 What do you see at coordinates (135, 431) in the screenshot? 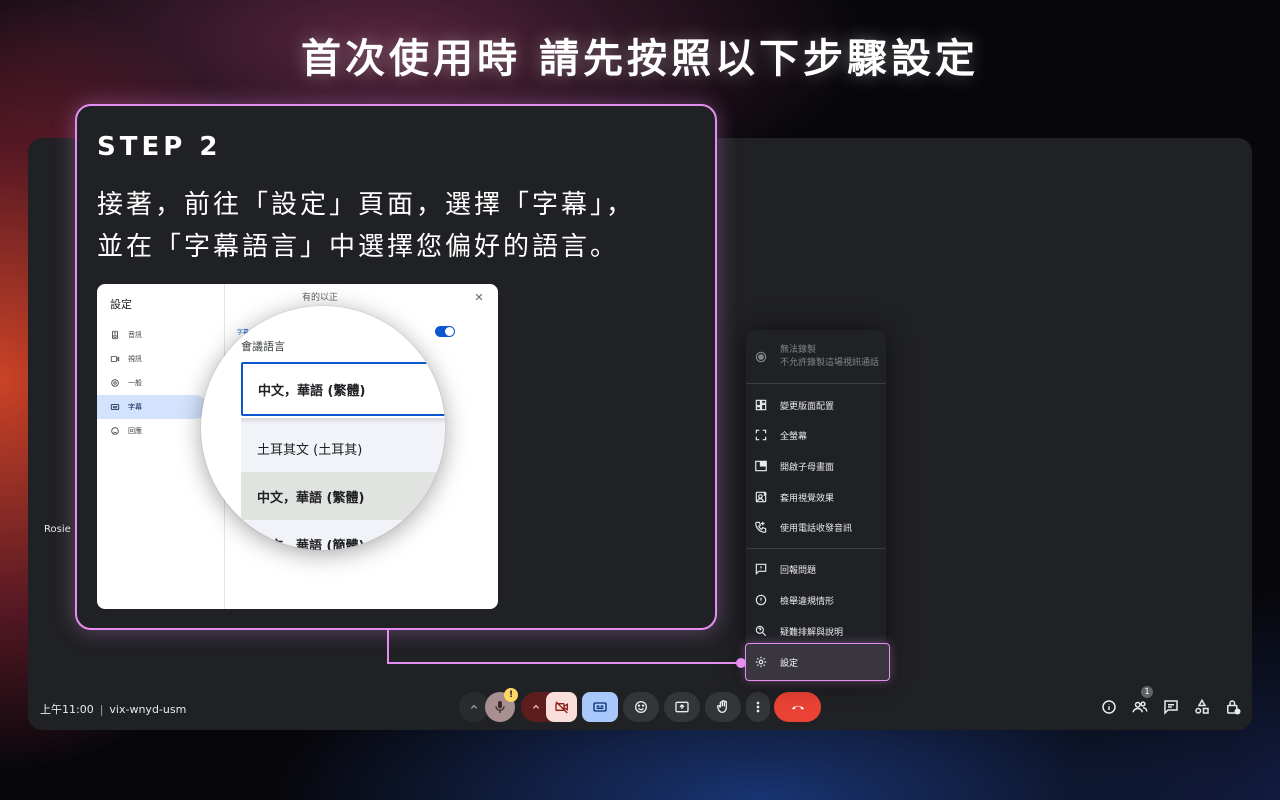
I see `sidebar-item-label: 回應` at bounding box center [135, 431].